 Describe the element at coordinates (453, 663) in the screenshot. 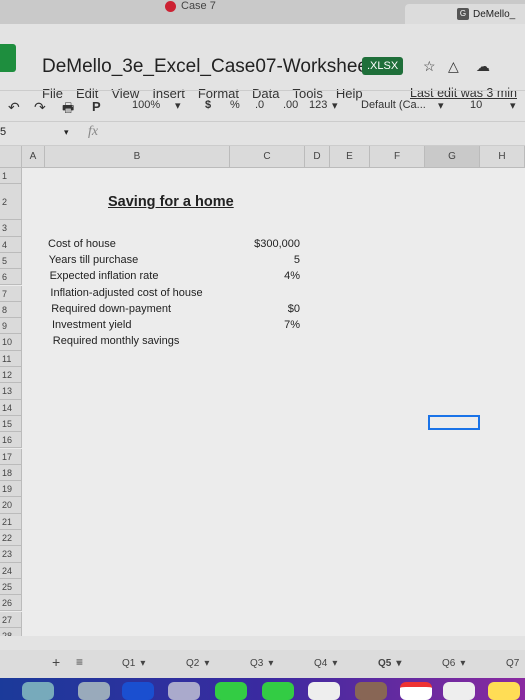

I see `sheet-tab-q6: Q6 ▾` at that location.